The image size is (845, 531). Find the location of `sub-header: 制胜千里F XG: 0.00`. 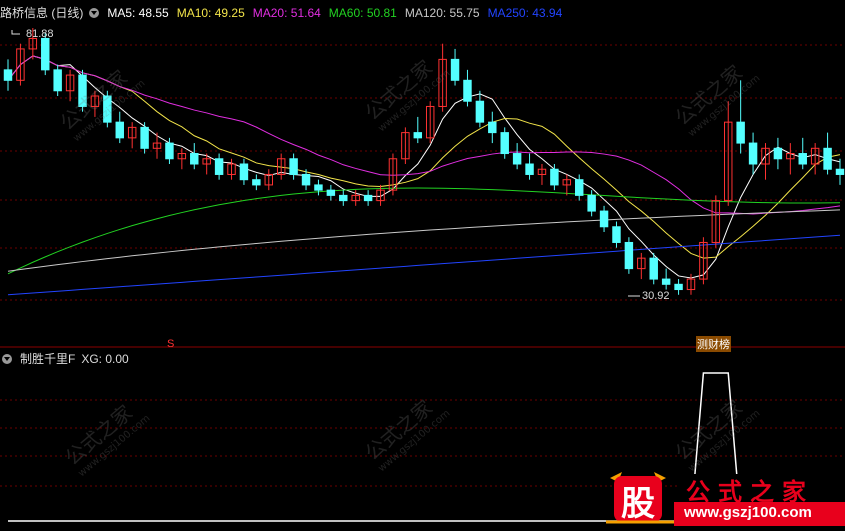

sub-header: 制胜千里F XG: 0.00 is located at coordinates (68, 359).